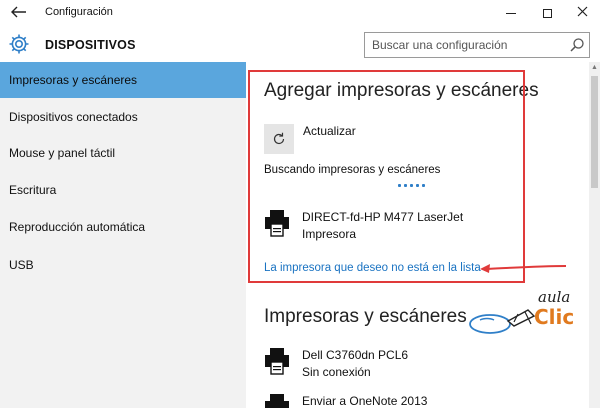 This screenshot has height=408, width=600. What do you see at coordinates (123, 153) in the screenshot?
I see `sidebar-item-mouse: Mouse y panel táctil` at bounding box center [123, 153].